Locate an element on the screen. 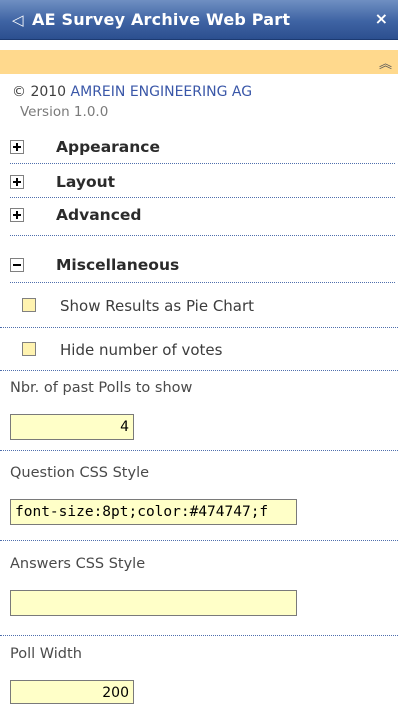 The height and width of the screenshot is (704, 398). section-miscellaneous-label: Miscellaneous is located at coordinates (117, 265).